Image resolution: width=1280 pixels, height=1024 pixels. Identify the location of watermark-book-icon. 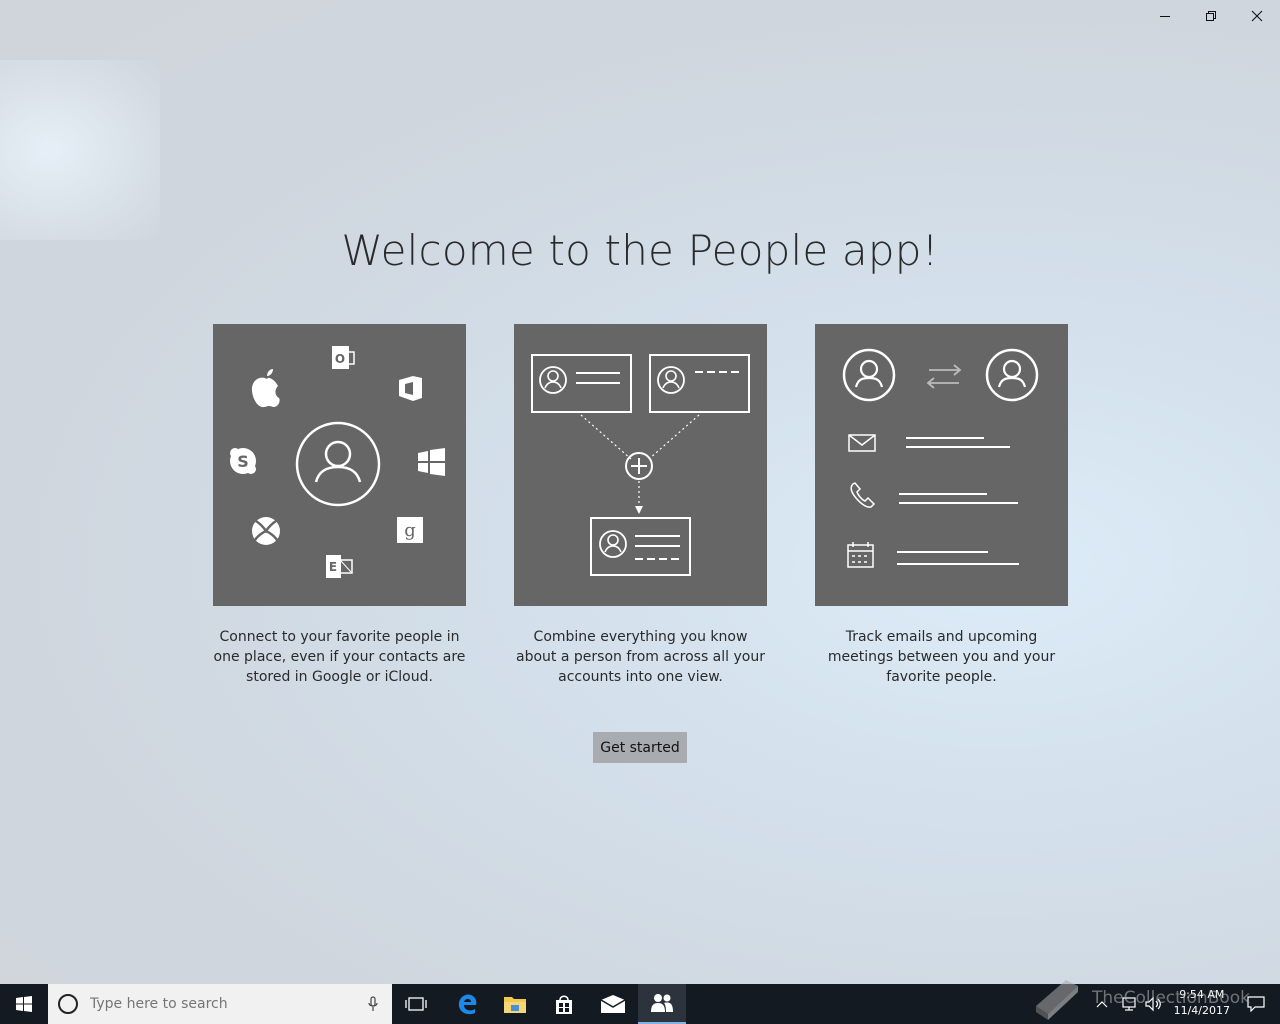
(1057, 1000).